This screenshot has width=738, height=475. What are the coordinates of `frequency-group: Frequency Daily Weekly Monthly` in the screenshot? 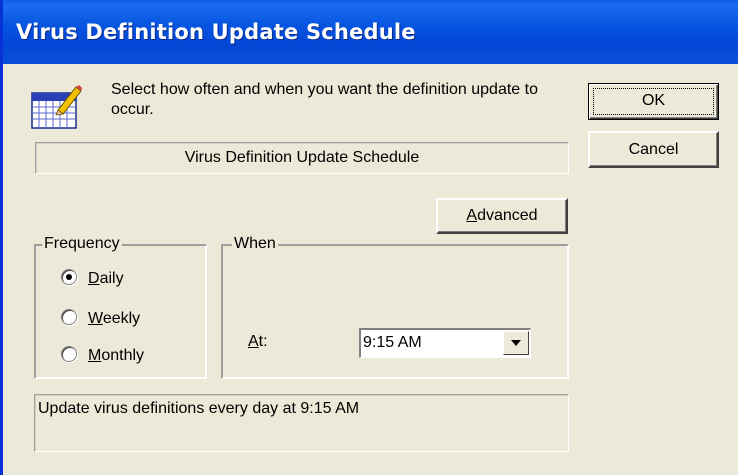 It's located at (120, 306).